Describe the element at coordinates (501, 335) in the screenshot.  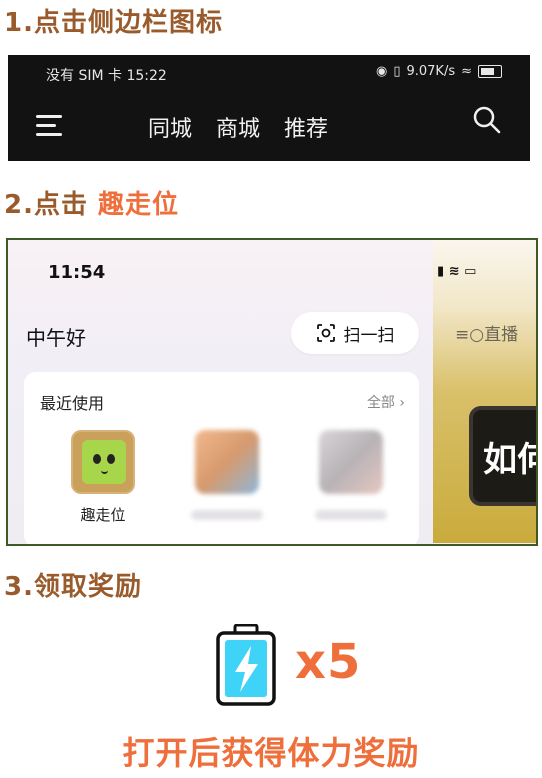
I see `live-label: 直播` at that location.